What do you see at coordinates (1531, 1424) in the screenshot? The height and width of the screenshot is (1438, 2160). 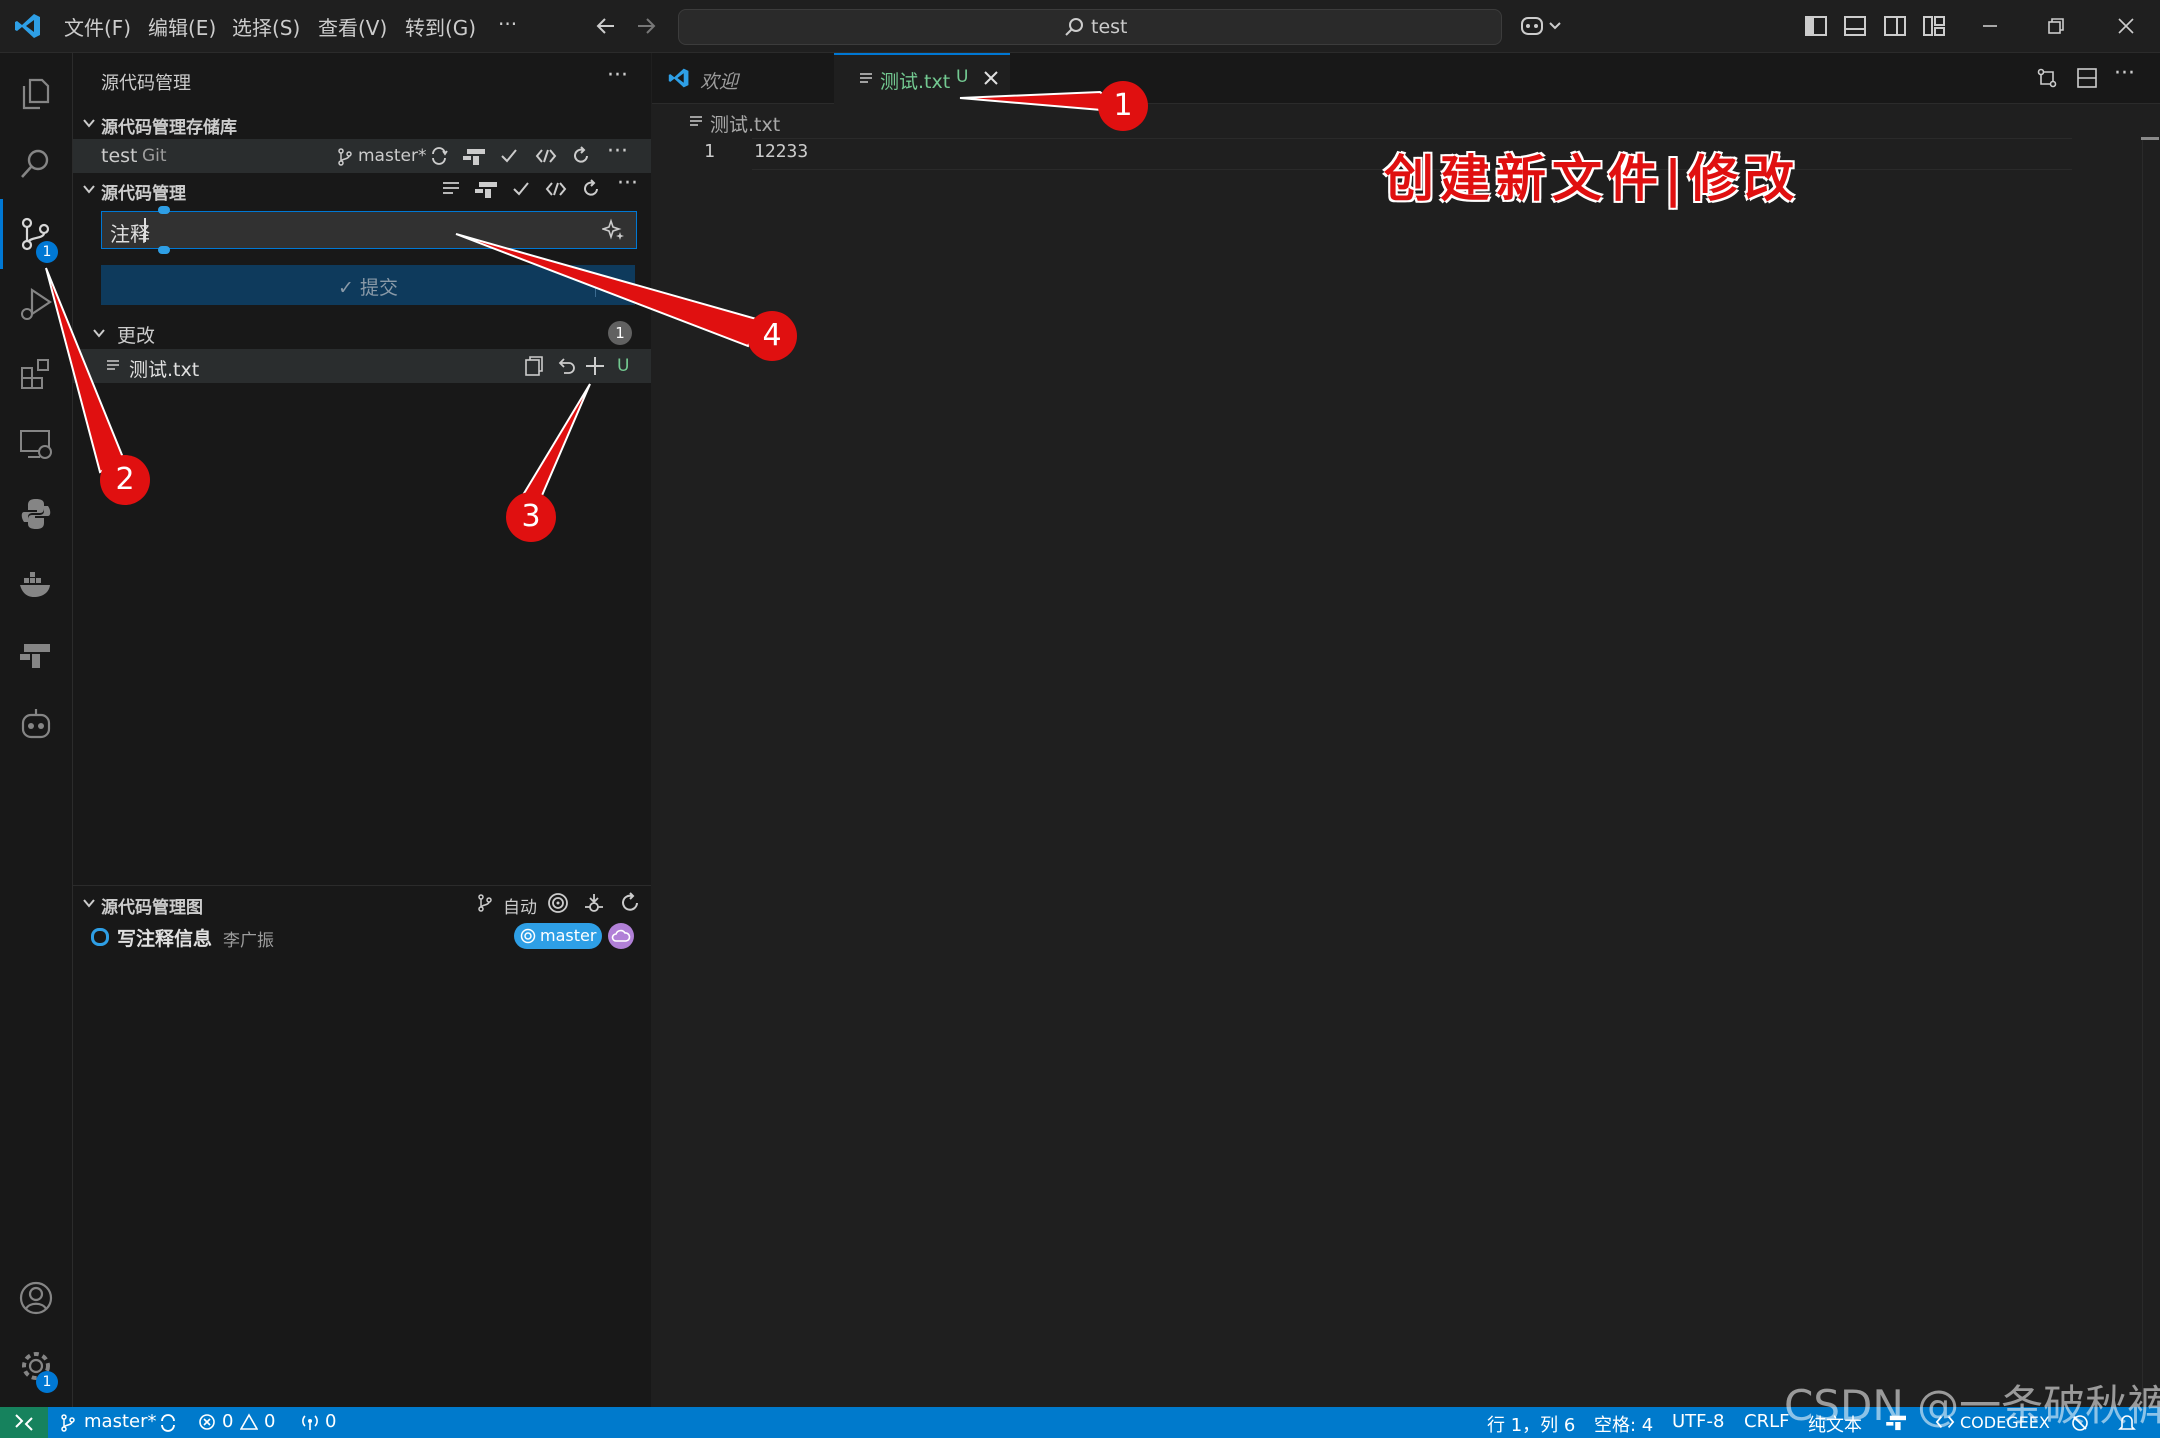 I see `status-cursor-position: 行 1，列 6` at bounding box center [1531, 1424].